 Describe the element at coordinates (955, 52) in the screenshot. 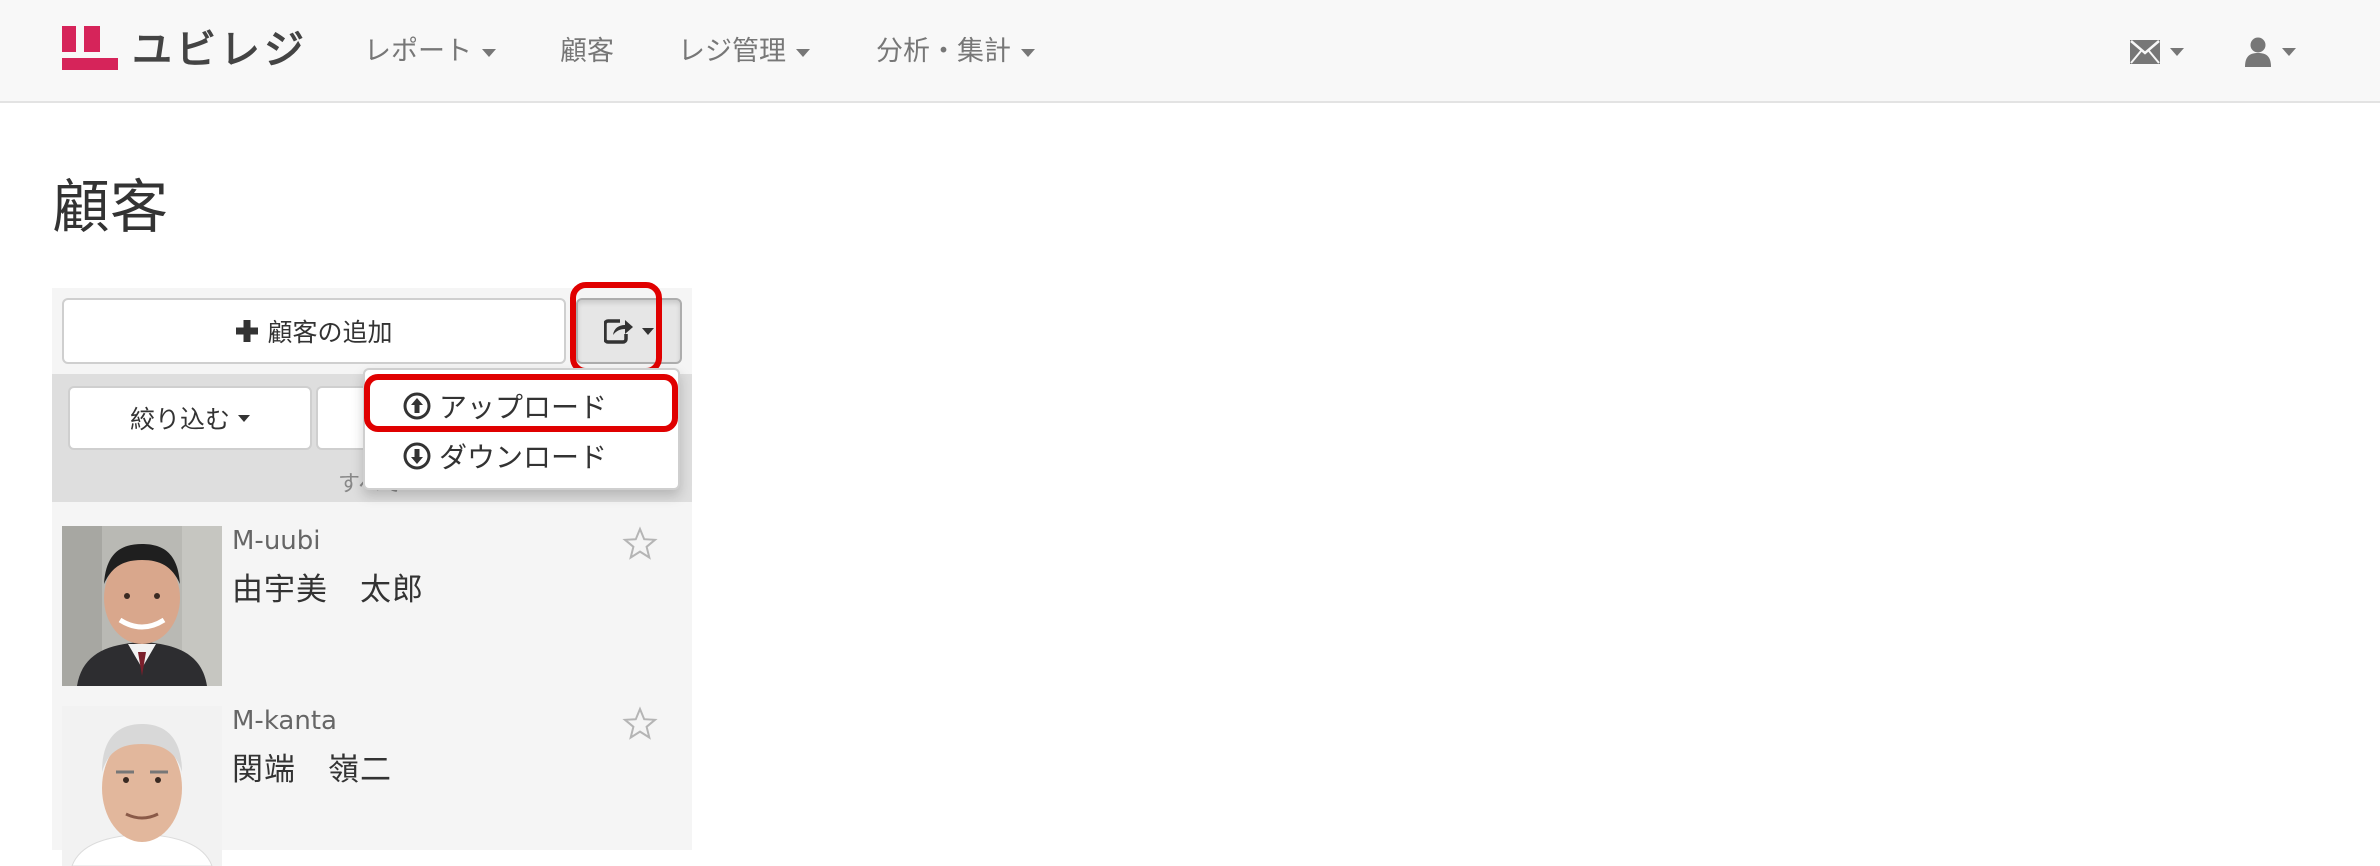

I see `nav-analytics: 分析・集計` at that location.